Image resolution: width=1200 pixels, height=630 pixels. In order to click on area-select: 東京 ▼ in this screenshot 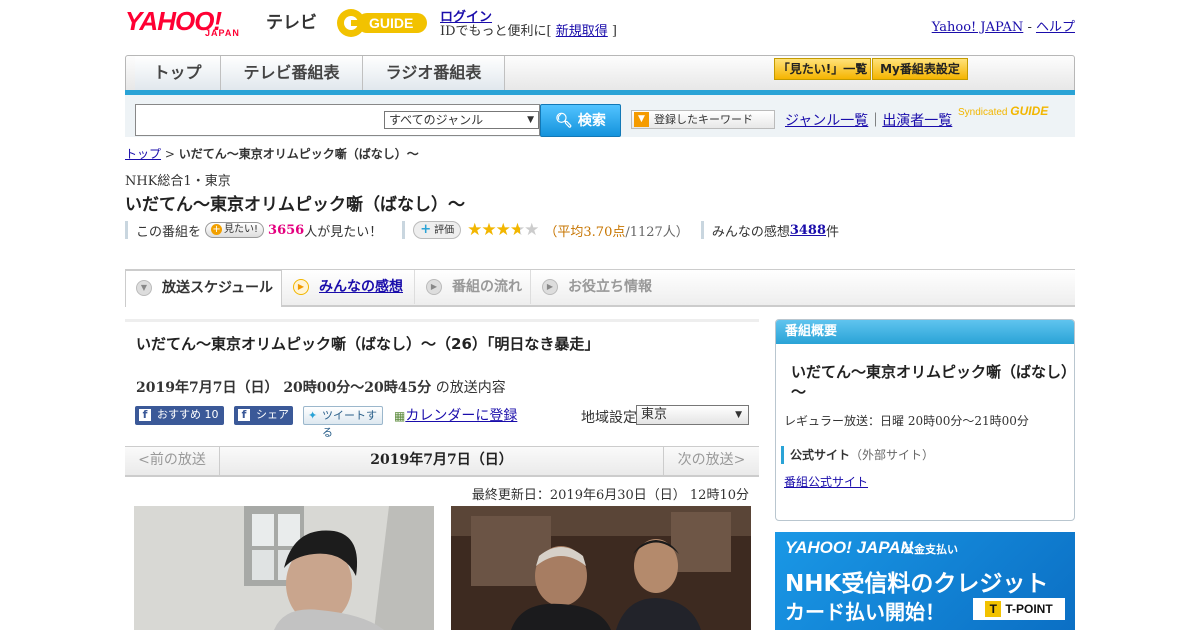, I will do `click(692, 415)`.